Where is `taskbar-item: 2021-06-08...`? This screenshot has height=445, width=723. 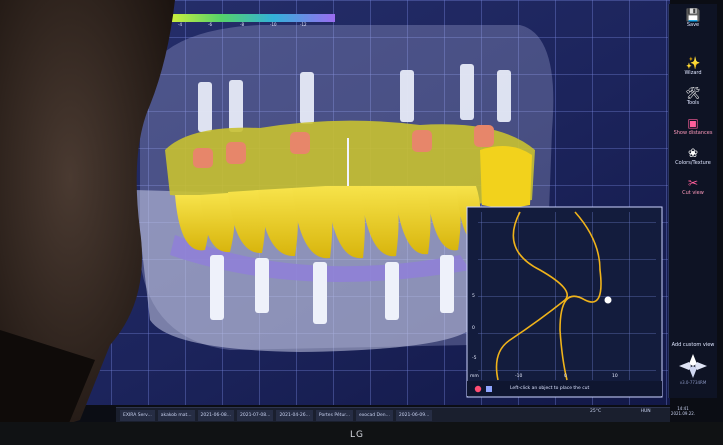 taskbar-item: 2021-06-08... is located at coordinates (215, 415).